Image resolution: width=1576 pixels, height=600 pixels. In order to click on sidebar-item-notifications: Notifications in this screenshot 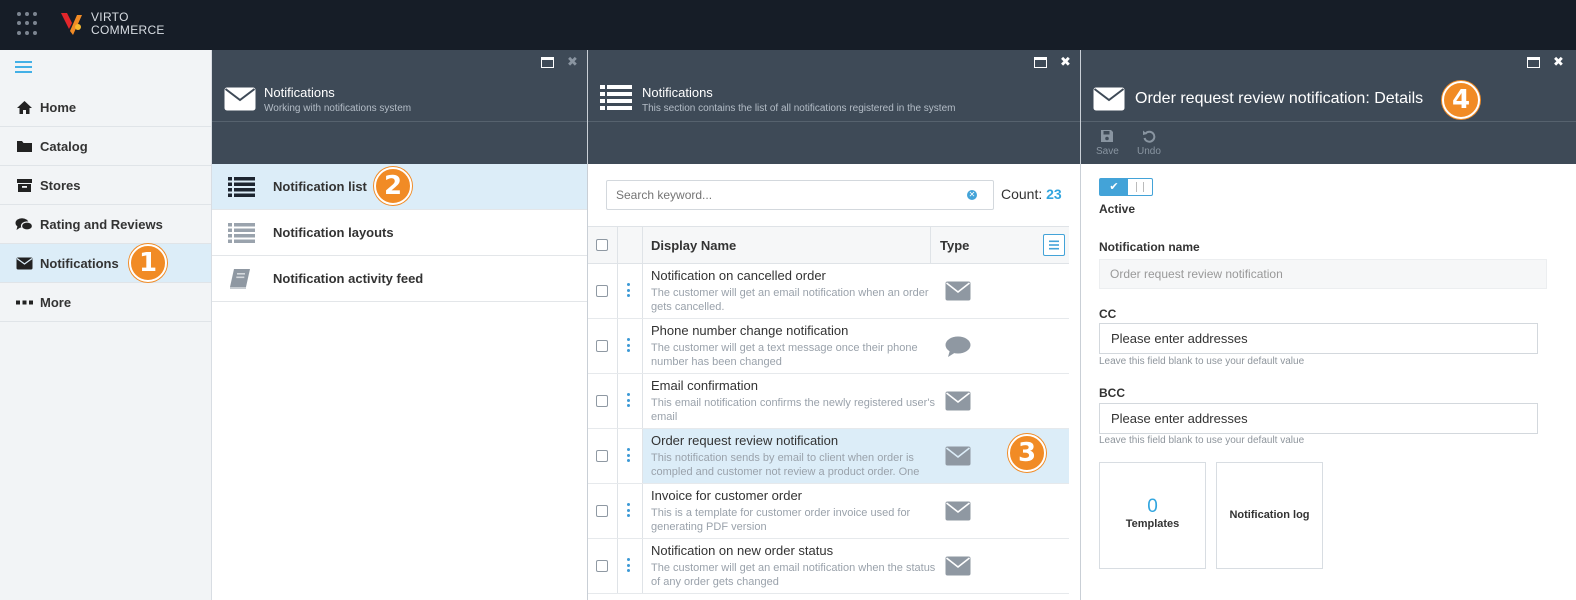, I will do `click(105, 263)`.